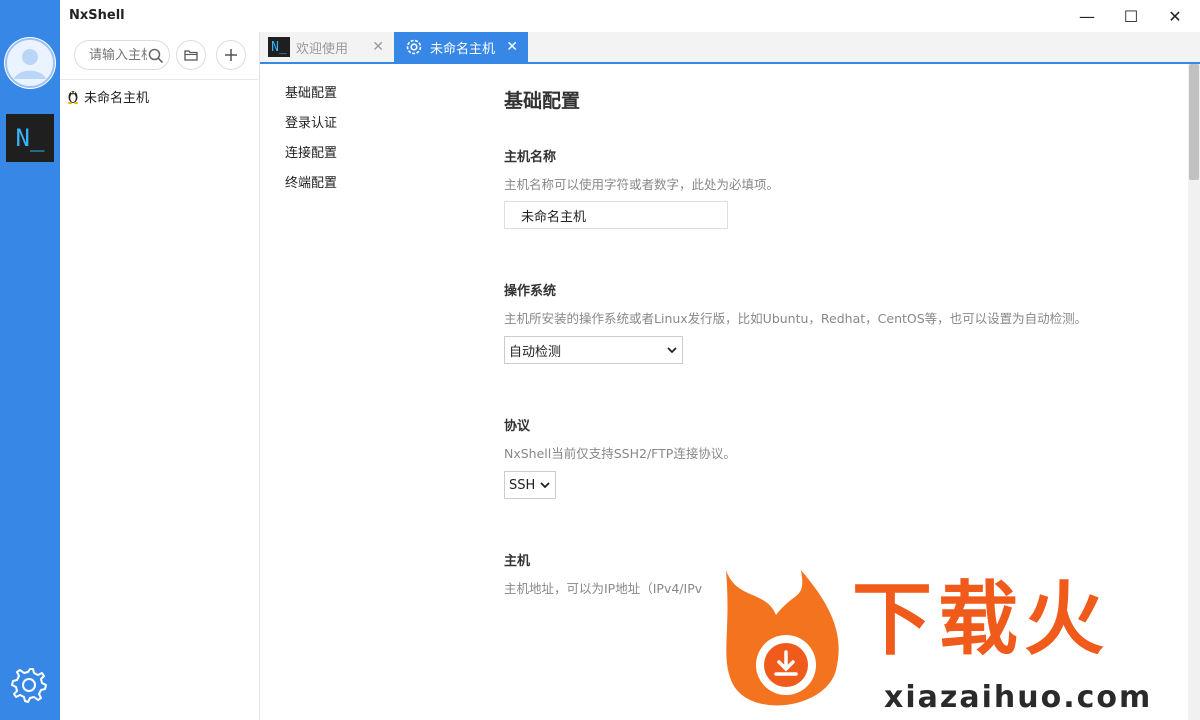 The height and width of the screenshot is (720, 1200). Describe the element at coordinates (30, 138) in the screenshot. I see `terminal-nav-button: N_` at that location.